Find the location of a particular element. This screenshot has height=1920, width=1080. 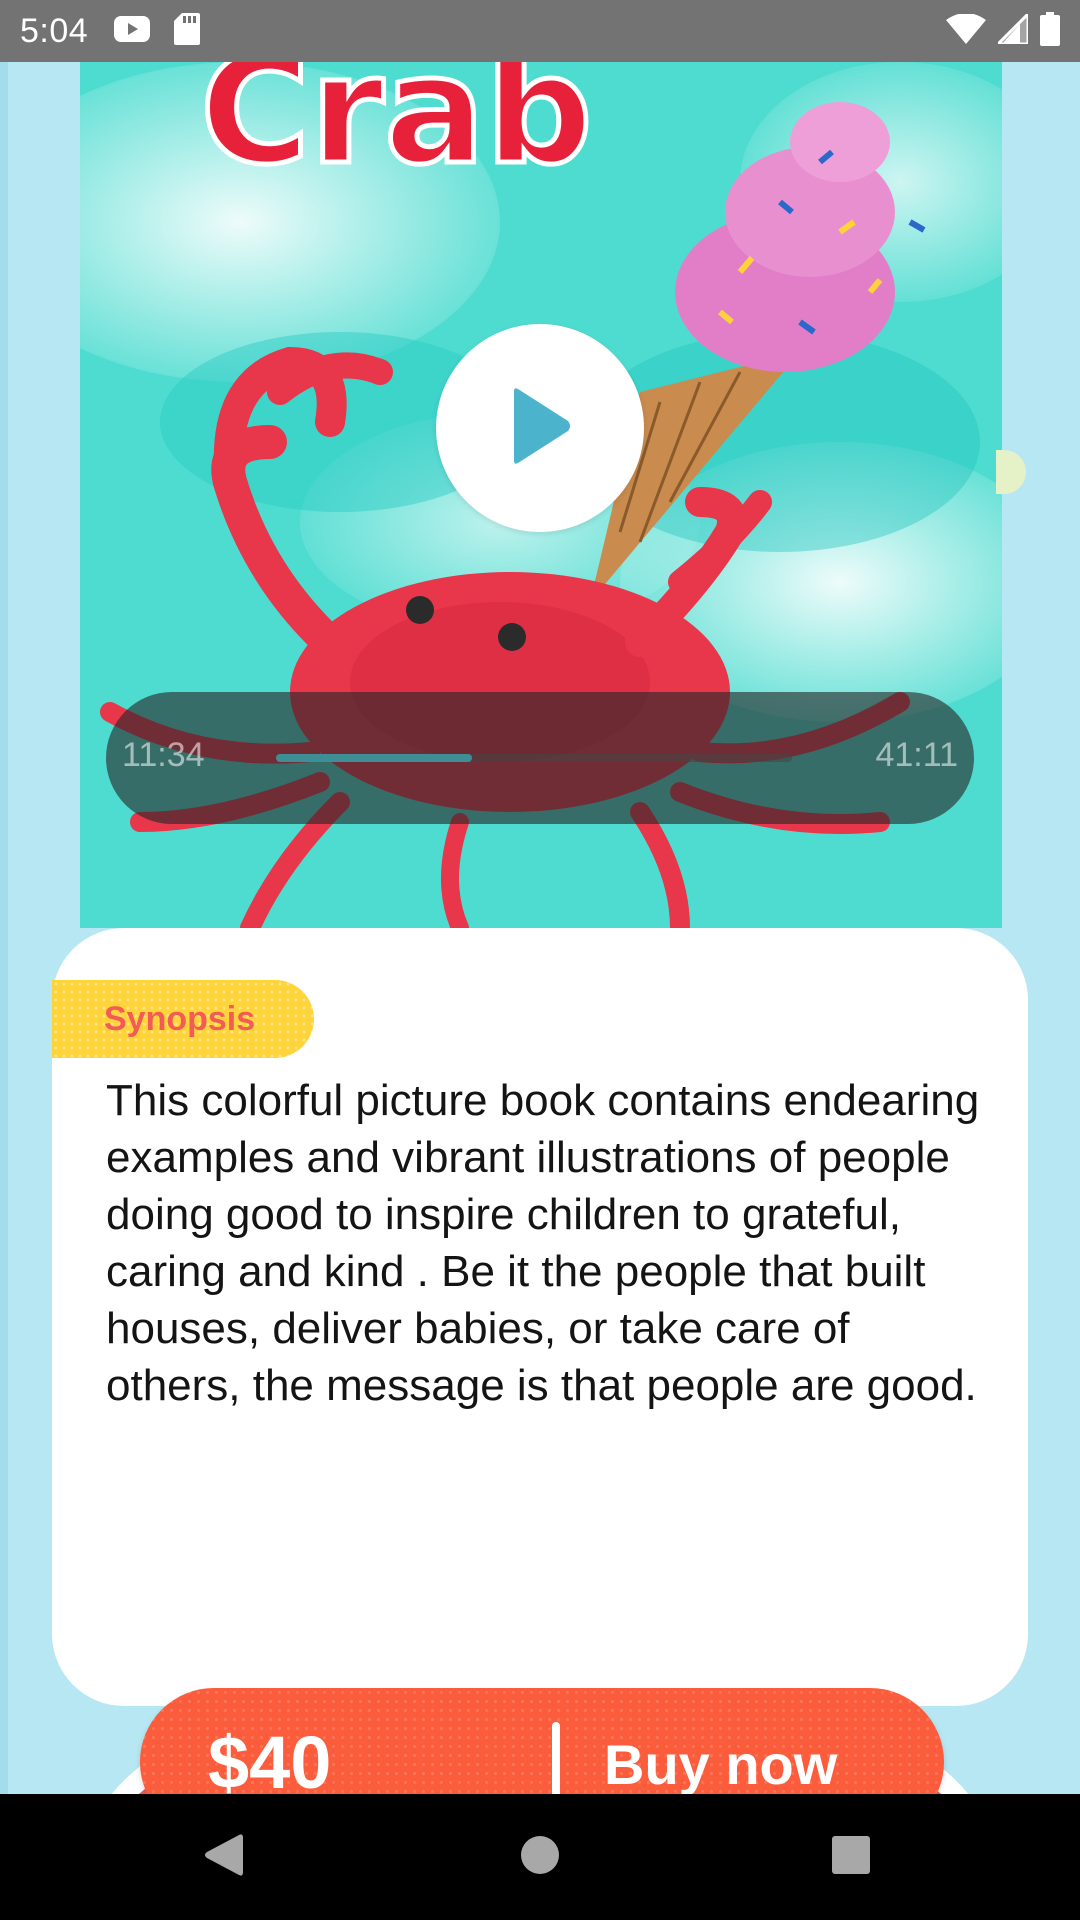

cover-title: Crab is located at coordinates (396, 130).